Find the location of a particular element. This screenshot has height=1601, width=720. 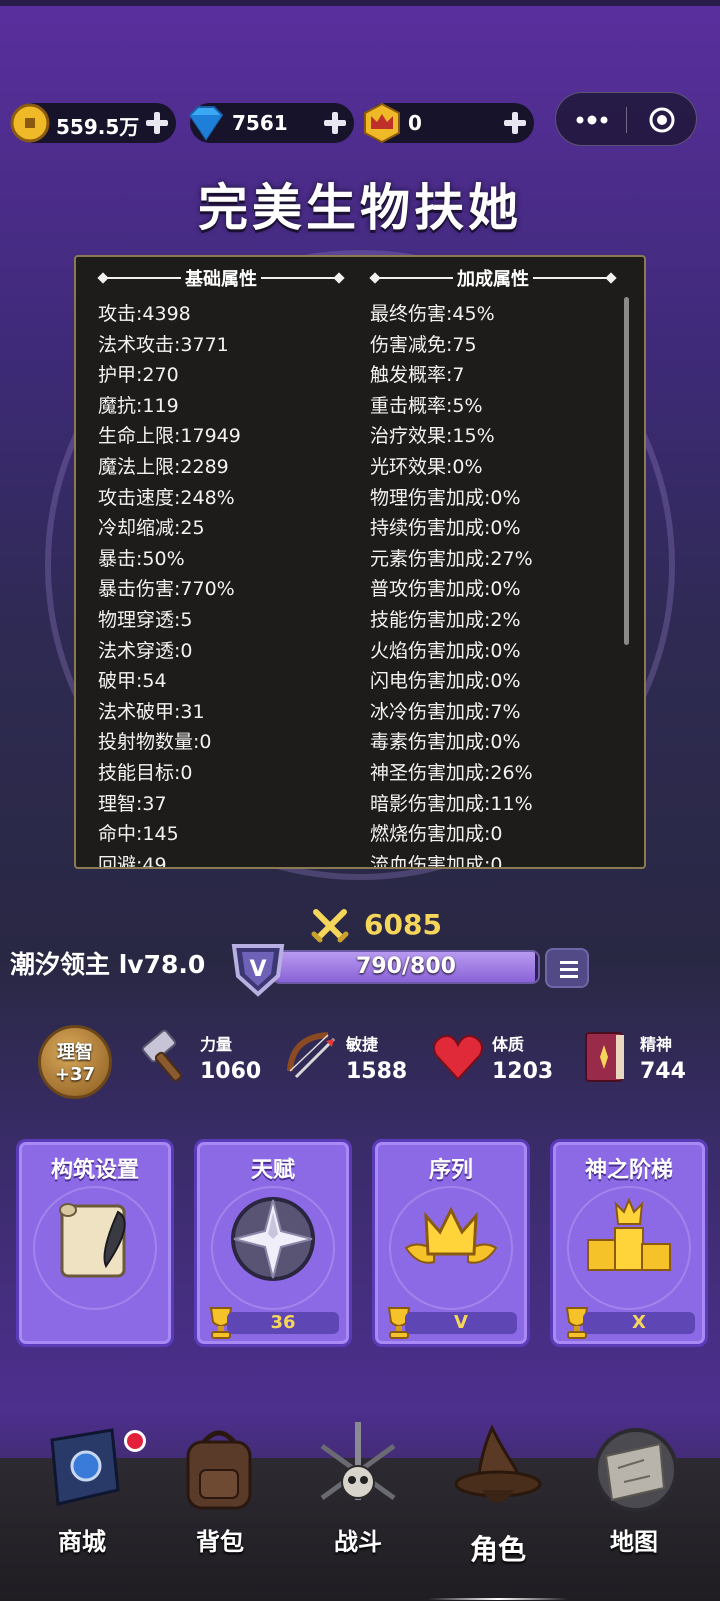

add-crown-button is located at coordinates (515, 123).